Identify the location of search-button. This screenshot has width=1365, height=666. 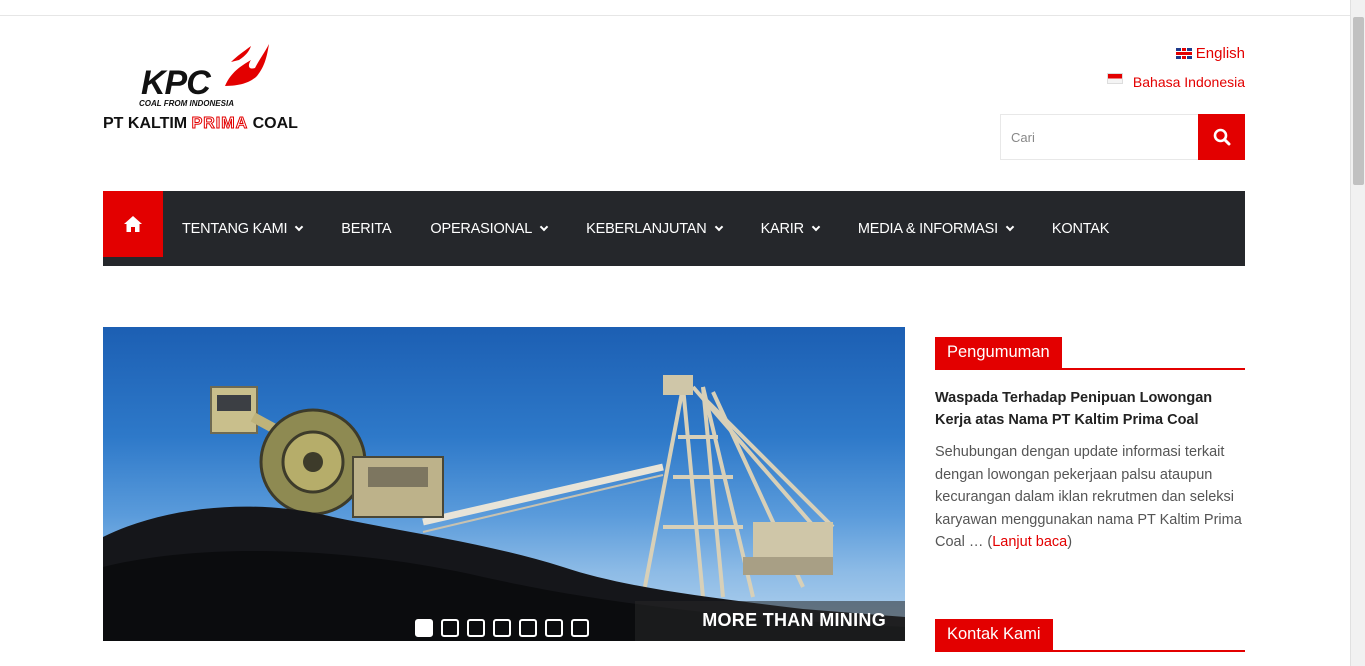
(1221, 137).